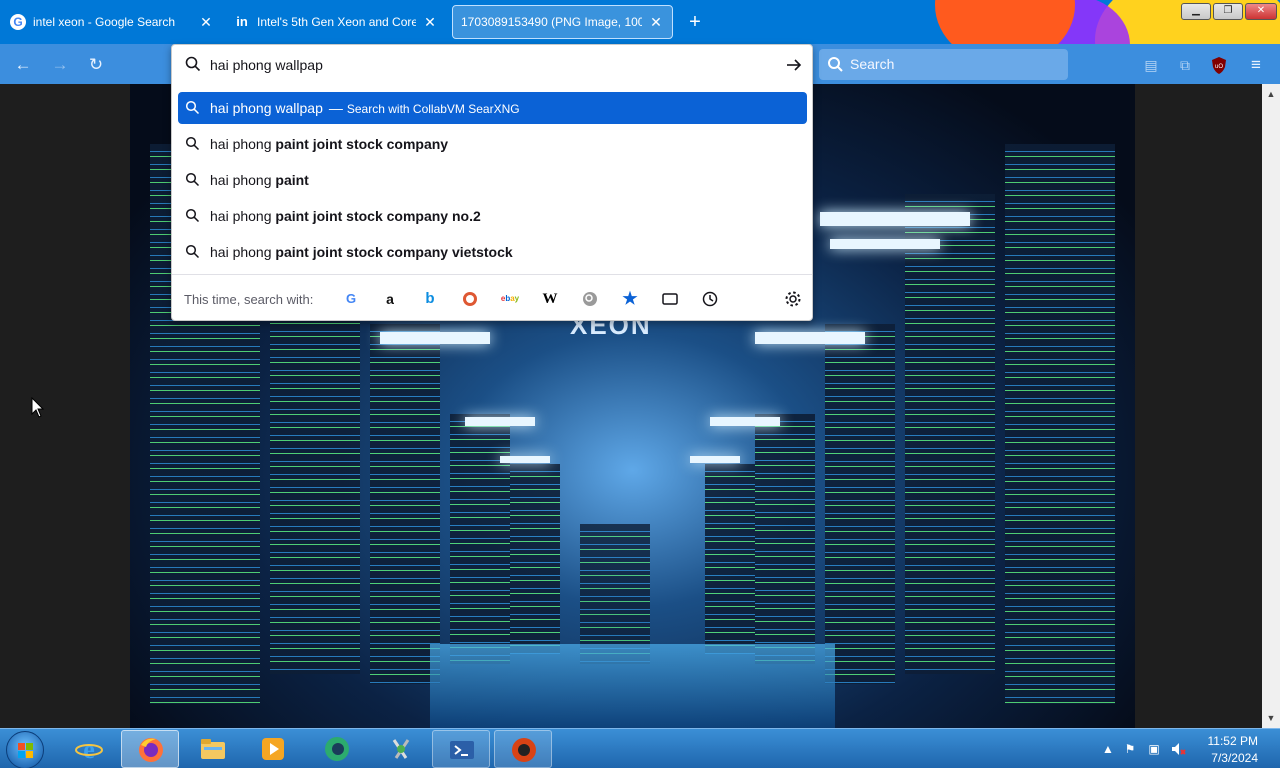 The height and width of the screenshot is (768, 1280). I want to click on google-favicon-icon: G, so click(18, 22).